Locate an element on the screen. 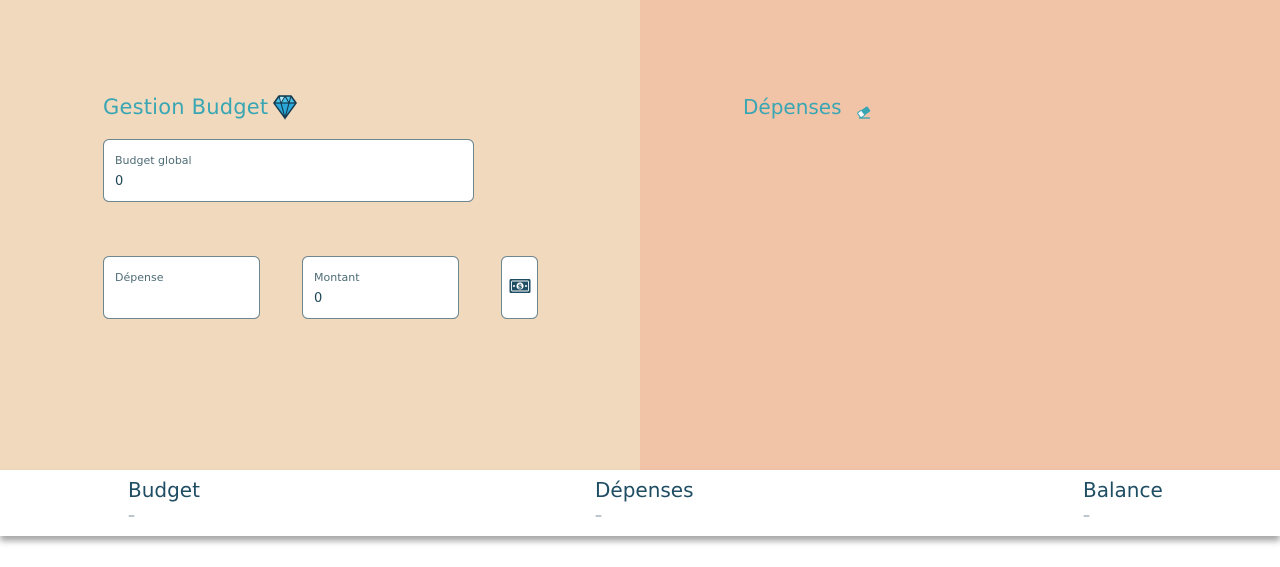 This screenshot has height=567, width=1280. budget-global-input is located at coordinates (272, 181).